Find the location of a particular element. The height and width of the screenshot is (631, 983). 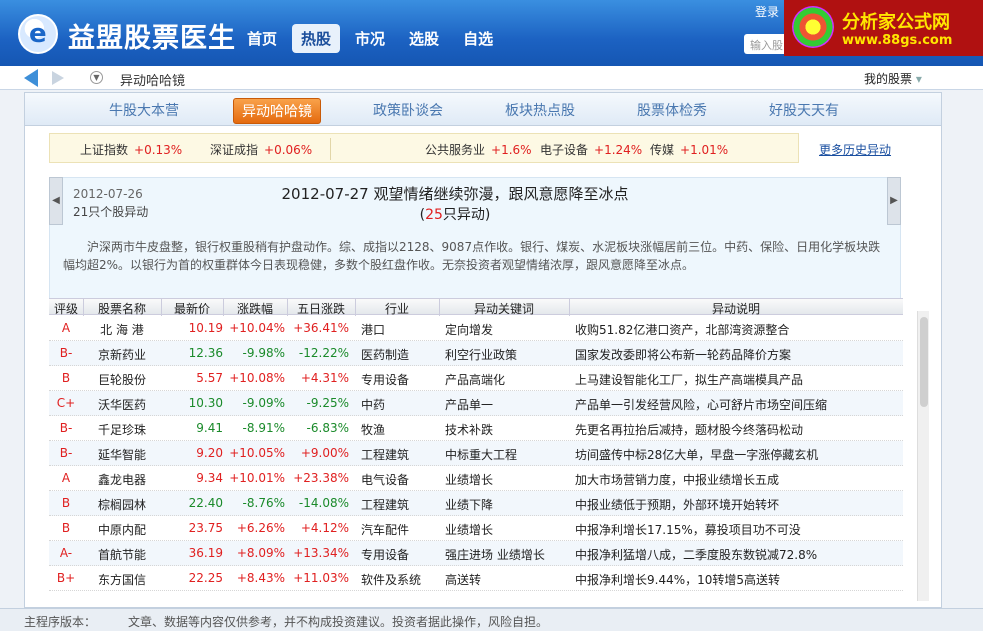

more-history-link: 更多历史异动 is located at coordinates (855, 149).